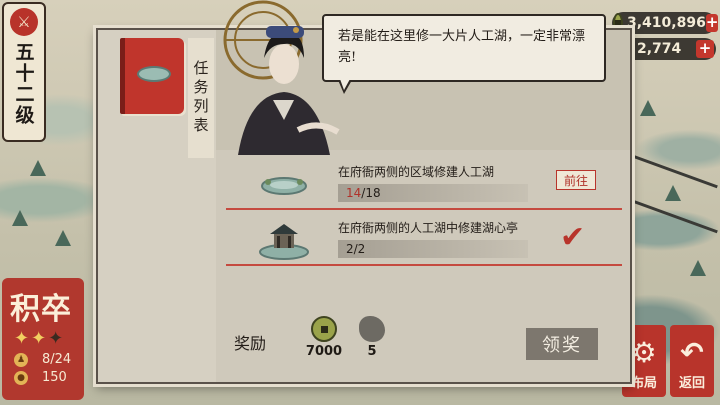 The image size is (720, 405). Describe the element at coordinates (152, 76) in the screenshot. I see `task-book-icon` at that location.